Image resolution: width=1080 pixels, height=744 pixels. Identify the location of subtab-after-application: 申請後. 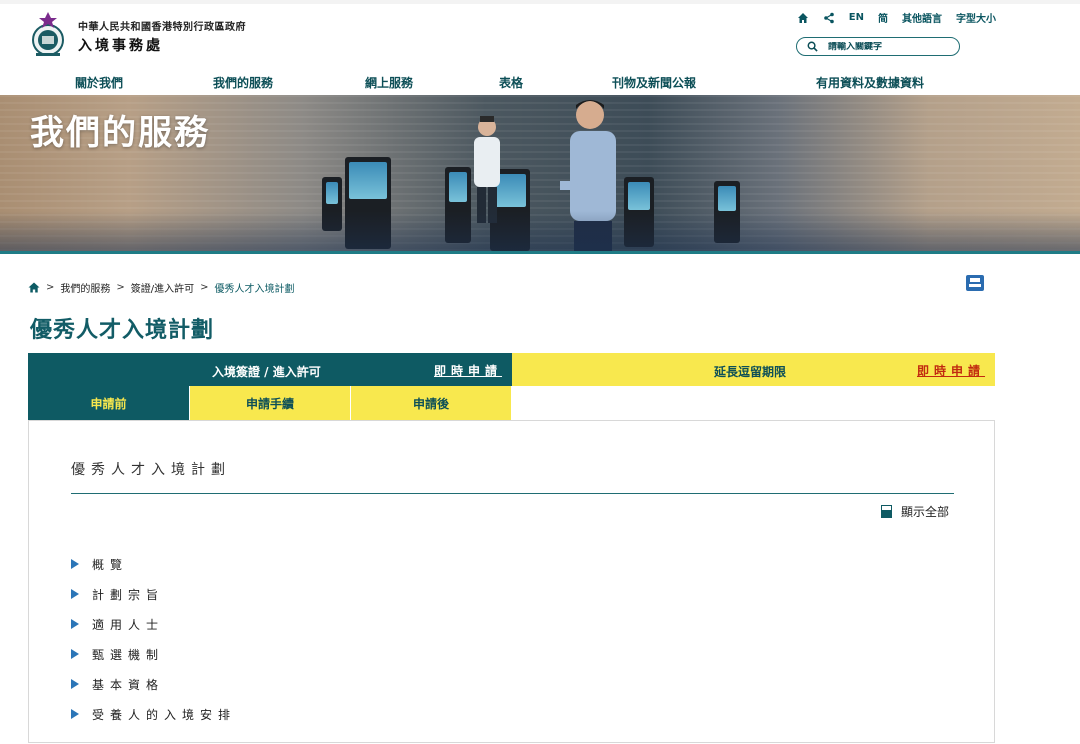
(430, 403).